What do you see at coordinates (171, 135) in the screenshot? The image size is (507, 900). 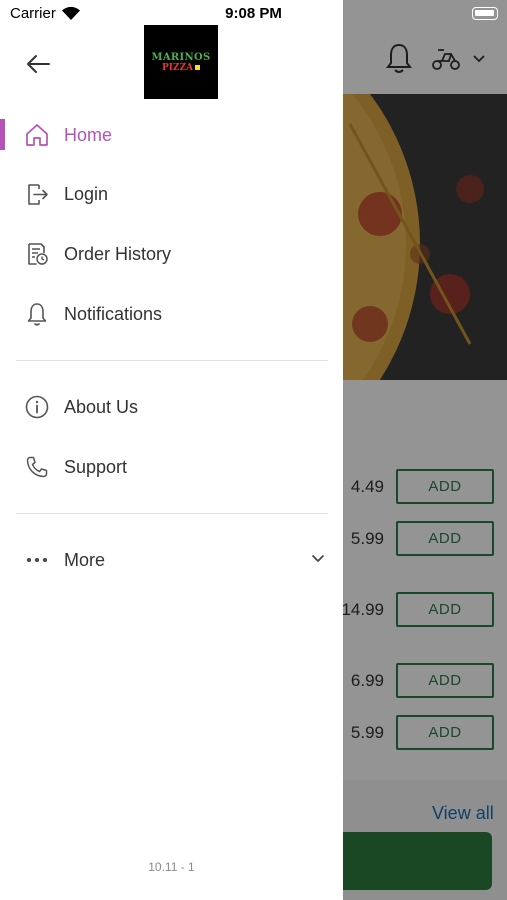 I see `drawer-item-home: Home` at bounding box center [171, 135].